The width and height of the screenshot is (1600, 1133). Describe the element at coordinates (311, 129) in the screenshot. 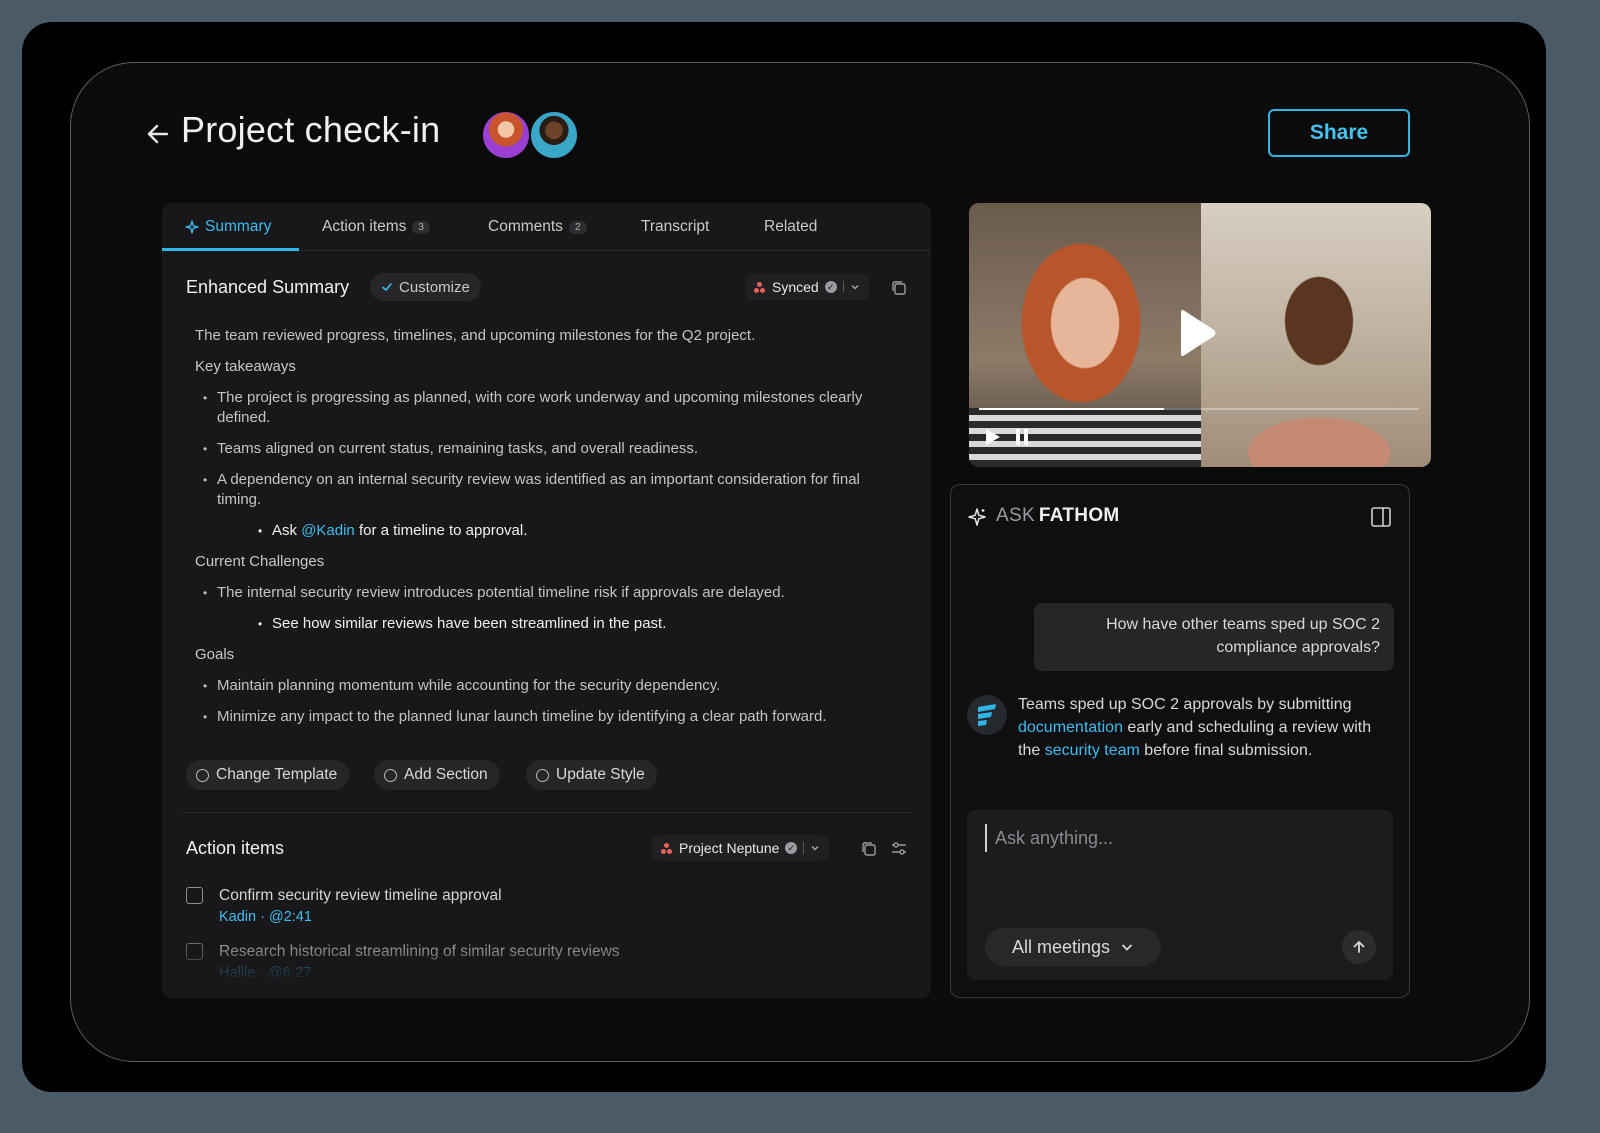

I see `page-title: Project check-in` at that location.